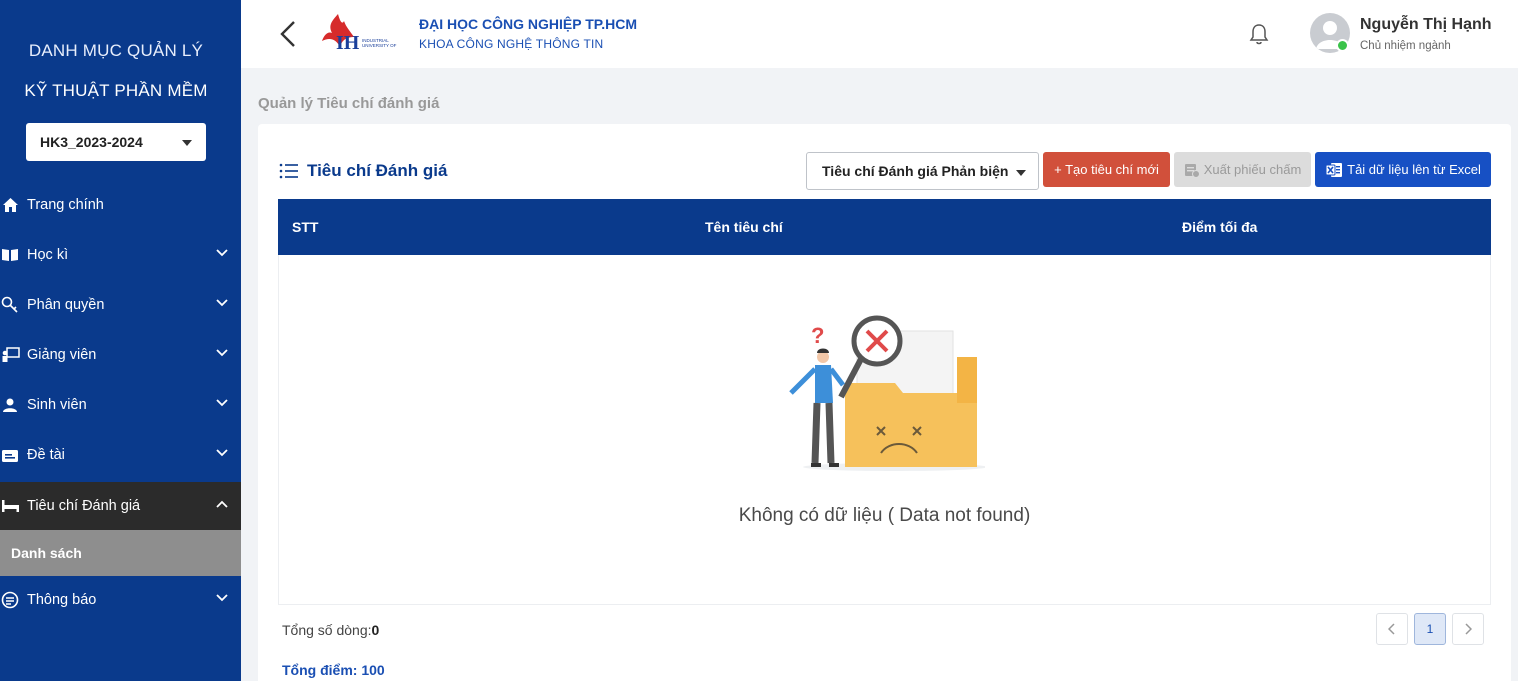 This screenshot has height=681, width=1518. What do you see at coordinates (46, 455) in the screenshot?
I see `sidebar-item-label: Đề tài` at bounding box center [46, 455].